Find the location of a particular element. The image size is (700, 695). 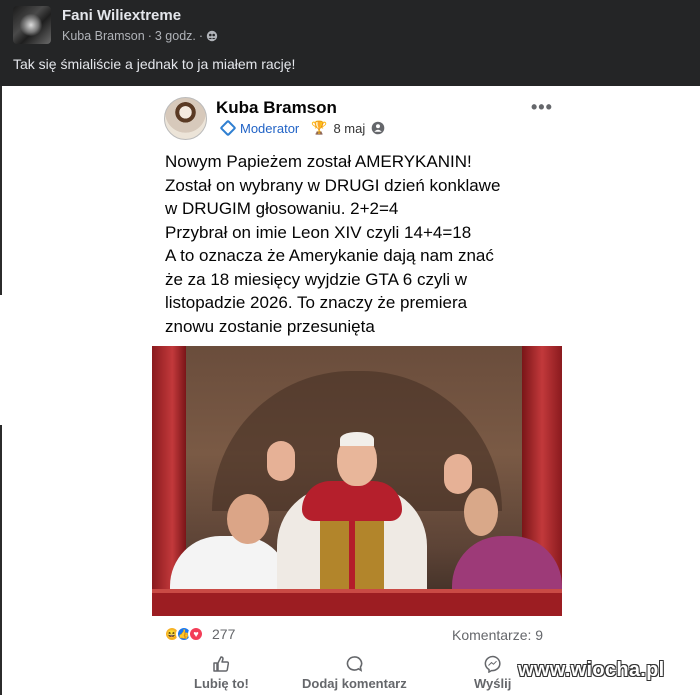

outer-author-avatar is located at coordinates (32, 25).